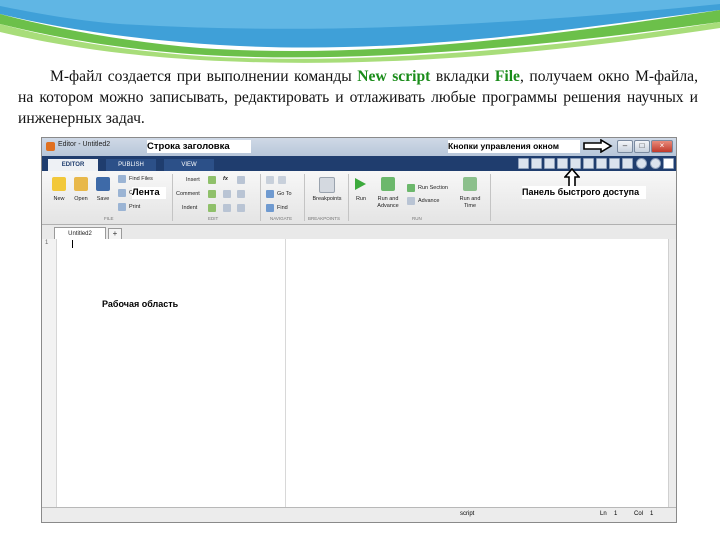 This screenshot has height=540, width=720. Describe the element at coordinates (672, 373) in the screenshot. I see `vertical-scrollbar` at that location.